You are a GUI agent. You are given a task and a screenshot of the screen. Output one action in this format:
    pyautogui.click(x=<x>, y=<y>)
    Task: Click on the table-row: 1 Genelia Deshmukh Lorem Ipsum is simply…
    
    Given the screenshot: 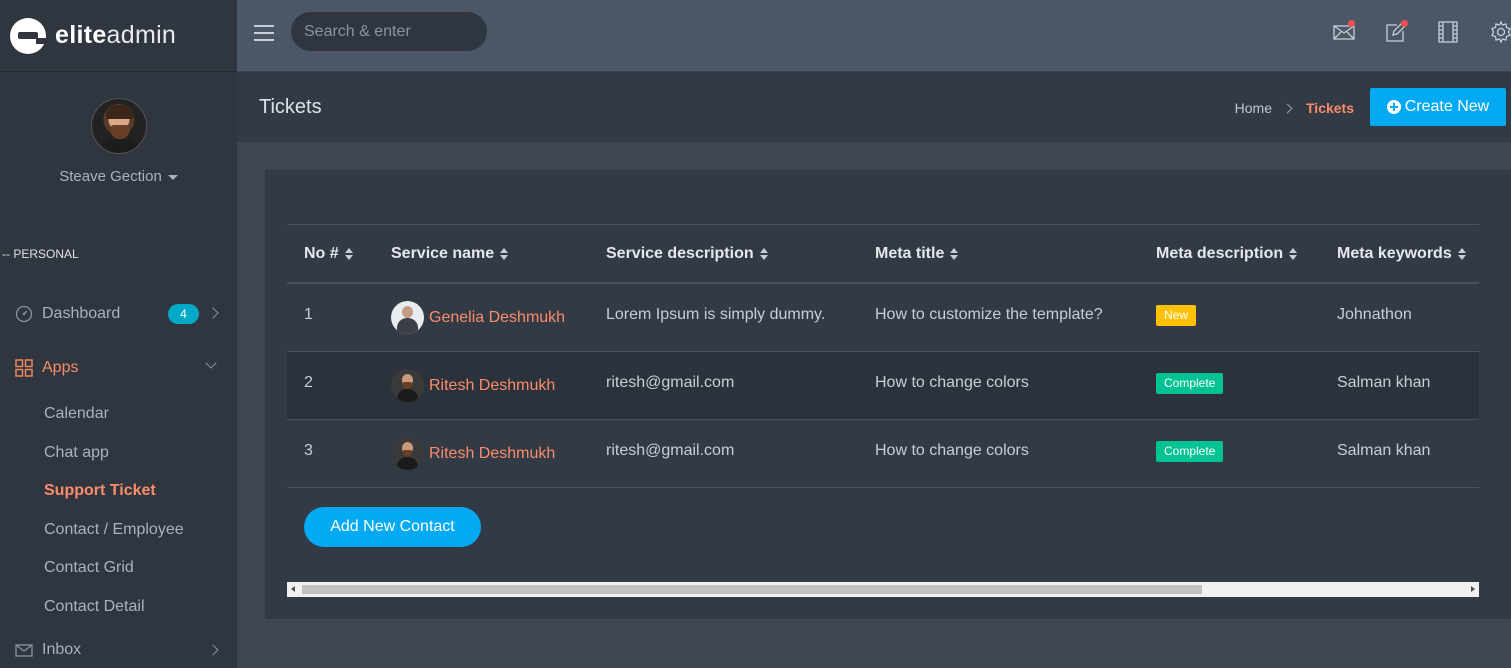 What is the action you would take?
    pyautogui.click(x=883, y=318)
    